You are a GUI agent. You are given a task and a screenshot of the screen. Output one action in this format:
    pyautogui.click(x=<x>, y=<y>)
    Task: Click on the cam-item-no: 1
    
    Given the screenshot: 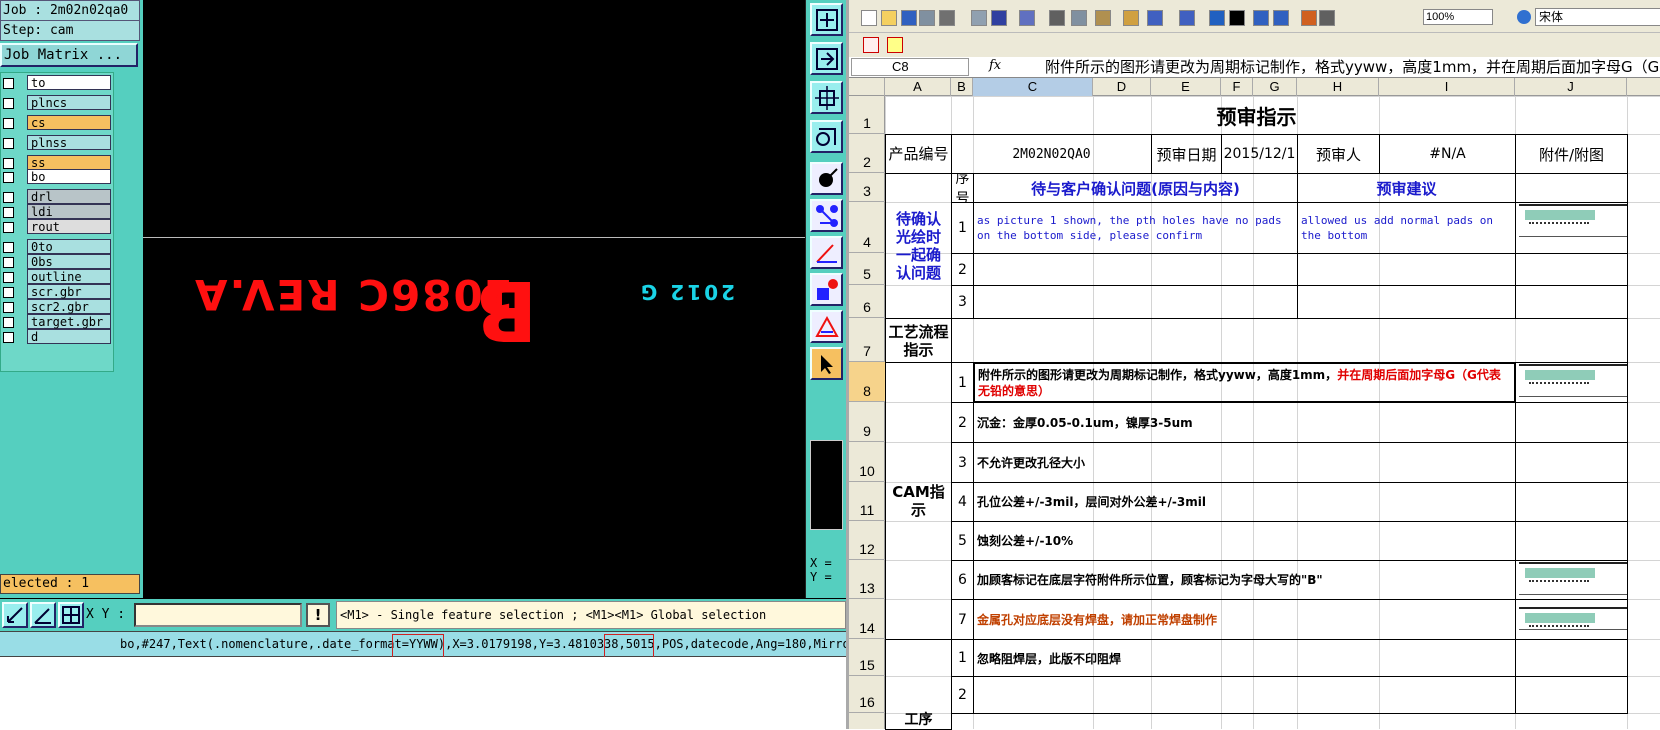 What is the action you would take?
    pyautogui.click(x=962, y=382)
    